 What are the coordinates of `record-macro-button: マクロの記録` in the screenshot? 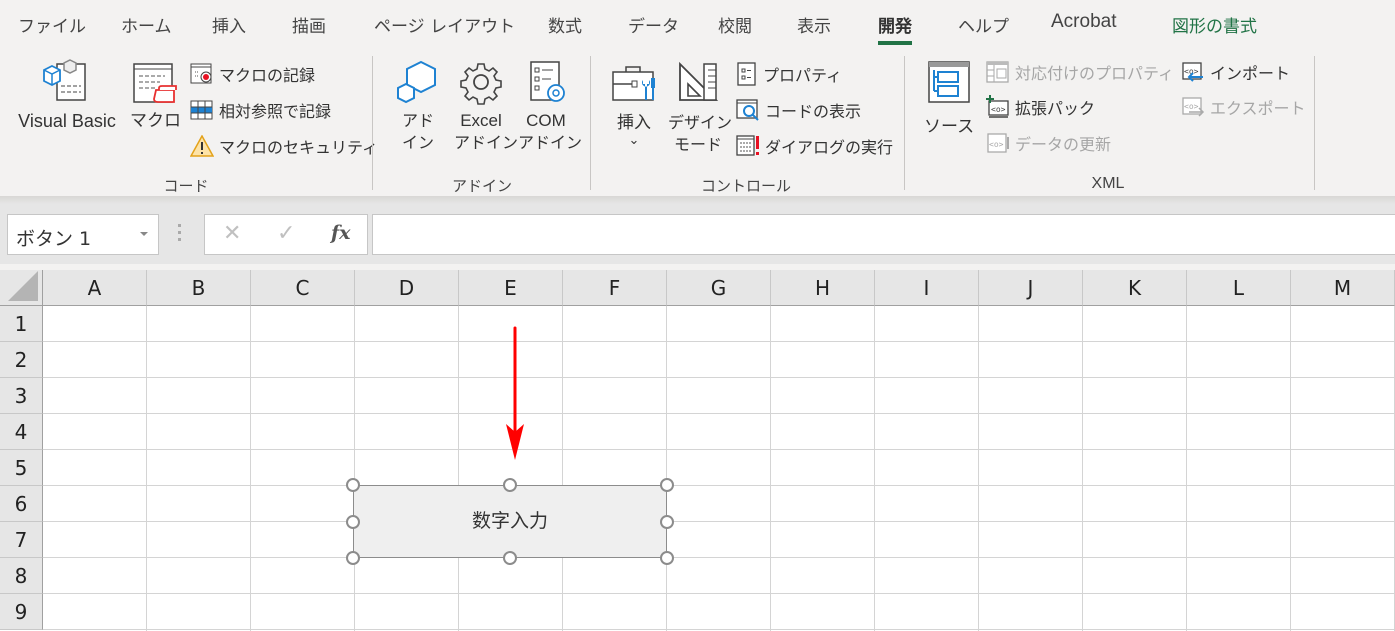 It's located at (252, 74).